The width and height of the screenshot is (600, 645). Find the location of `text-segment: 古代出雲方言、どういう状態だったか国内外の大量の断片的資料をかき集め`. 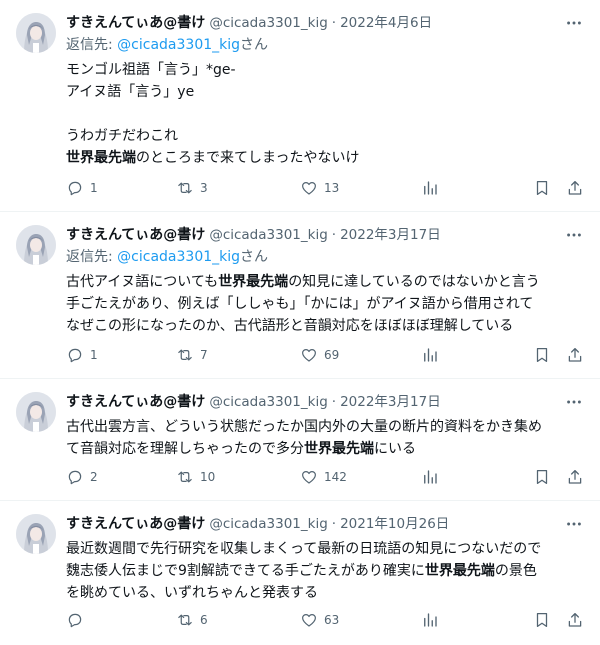

text-segment: 古代出雲方言、どういう状態だったか国内外の大量の断片的資料をかき集め is located at coordinates (304, 427).